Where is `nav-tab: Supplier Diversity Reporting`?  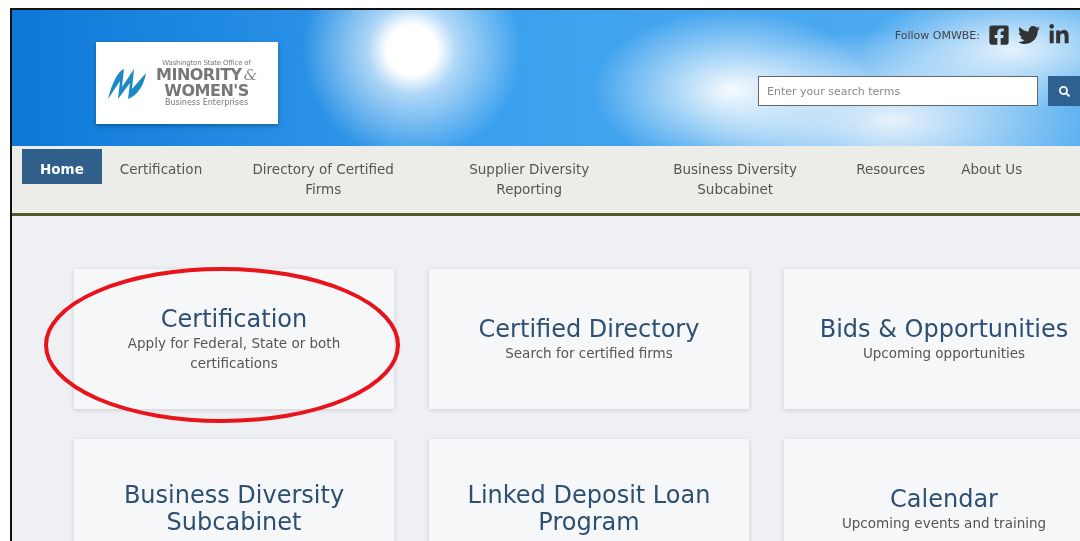 nav-tab: Supplier Diversity Reporting is located at coordinates (529, 176).